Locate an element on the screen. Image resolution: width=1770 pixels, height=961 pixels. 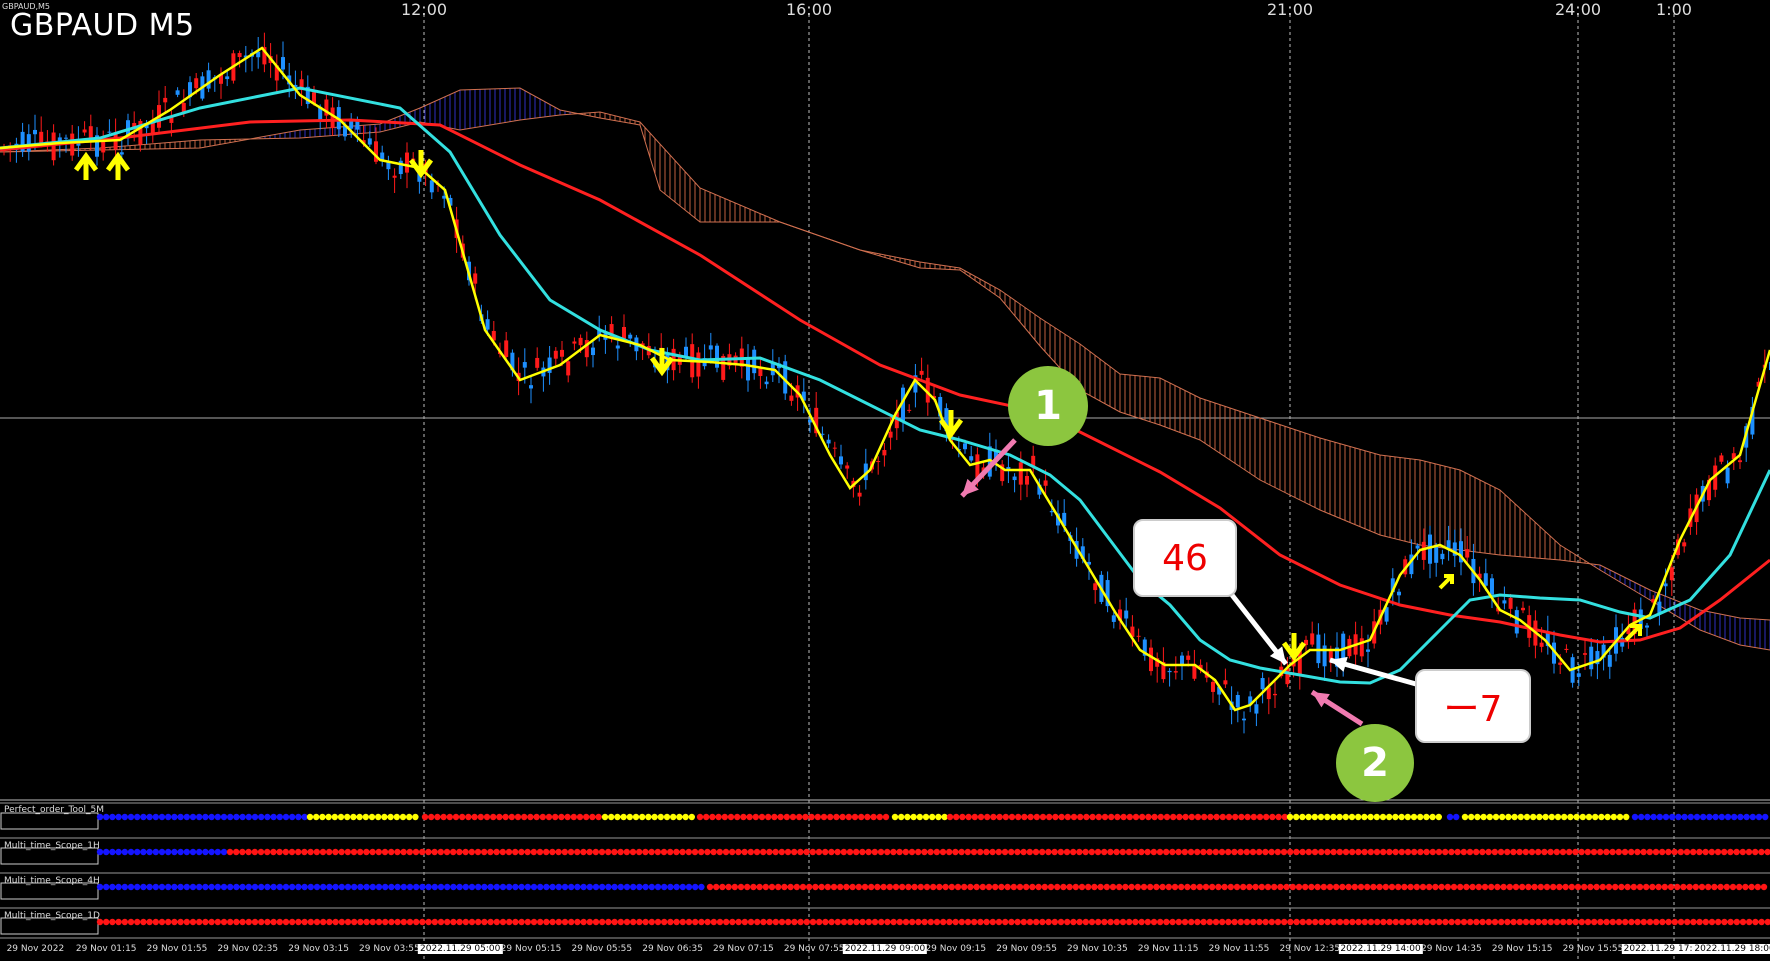
annotation-circle-2: 2 is located at coordinates (1375, 763).